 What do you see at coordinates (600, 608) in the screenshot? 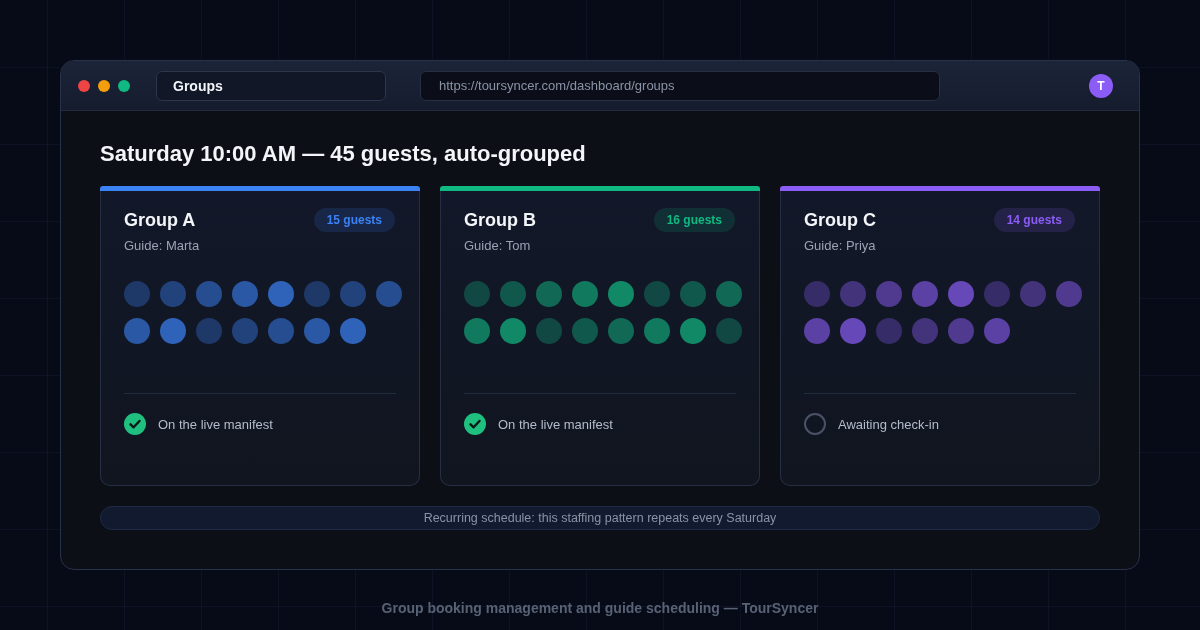
I see `caption: Group booking management and guide scheduling — TourSyncer` at bounding box center [600, 608].